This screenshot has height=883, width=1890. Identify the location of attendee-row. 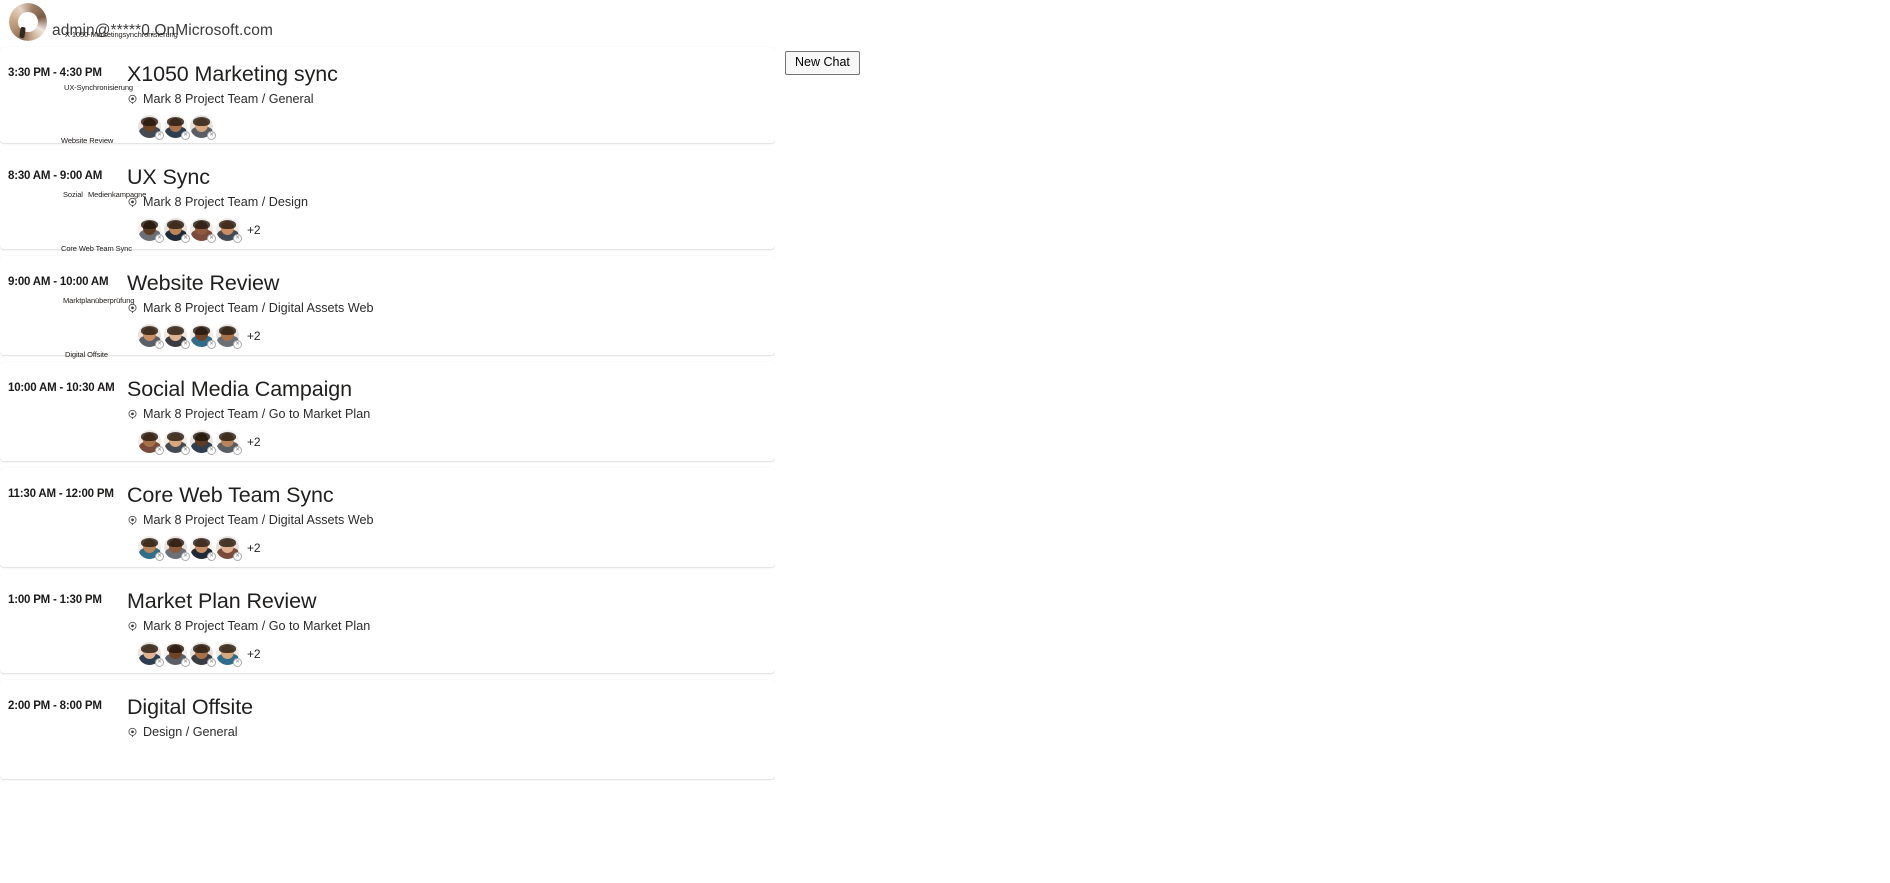
(446, 127).